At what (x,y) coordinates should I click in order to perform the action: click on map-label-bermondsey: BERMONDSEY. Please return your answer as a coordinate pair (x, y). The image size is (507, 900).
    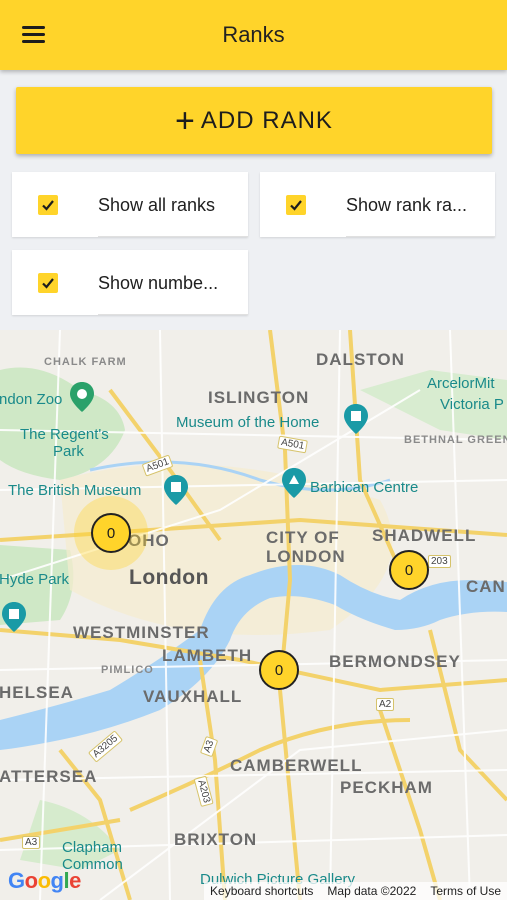
    Looking at the image, I should click on (395, 661).